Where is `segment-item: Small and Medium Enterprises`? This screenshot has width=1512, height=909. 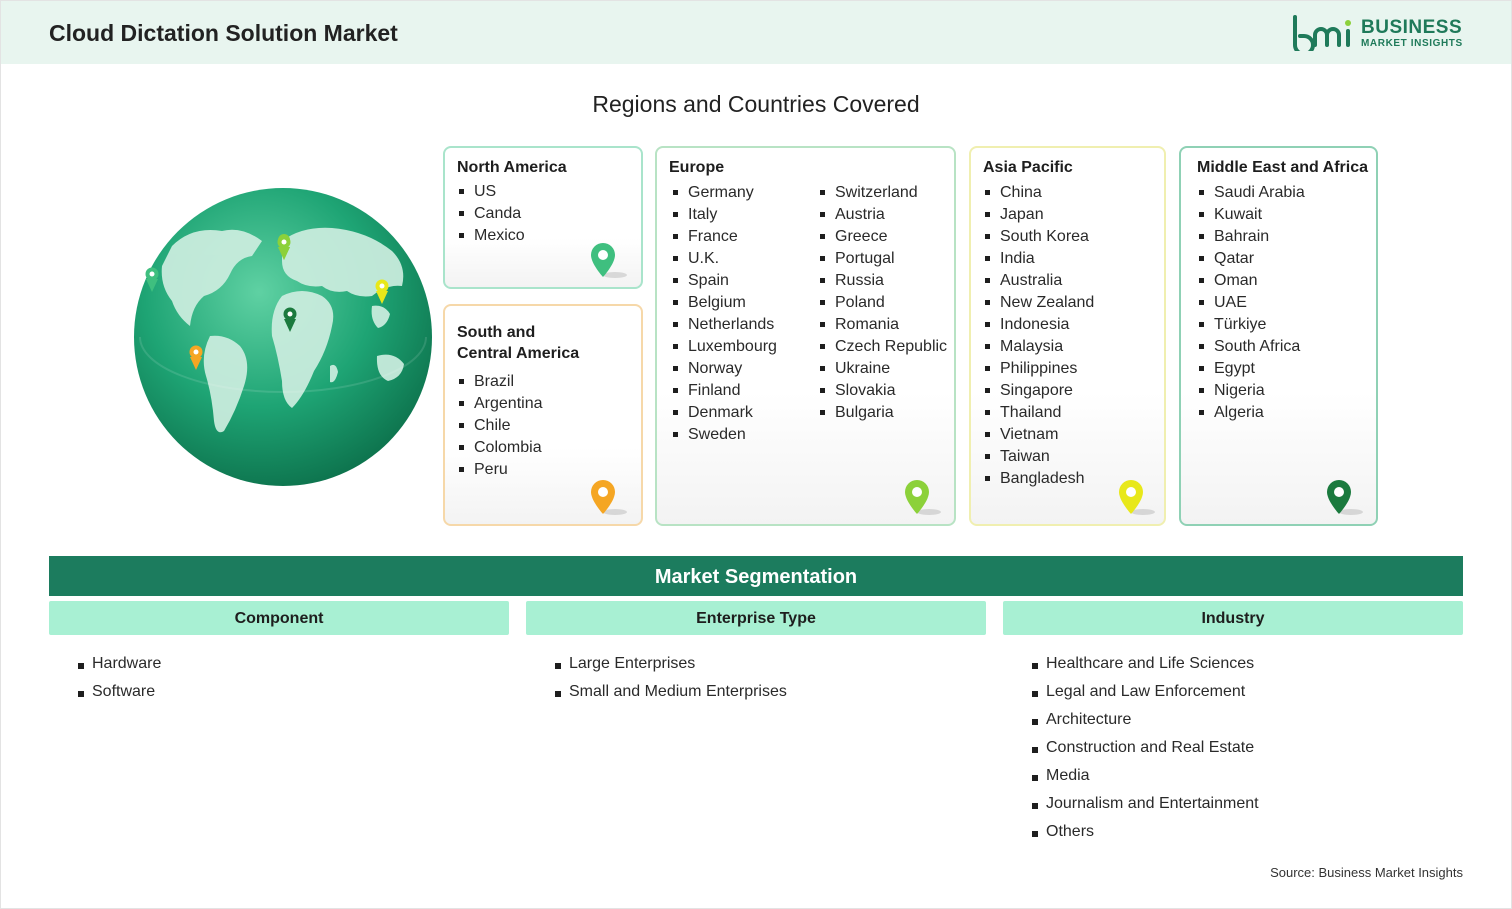 segment-item: Small and Medium Enterprises is located at coordinates (671, 692).